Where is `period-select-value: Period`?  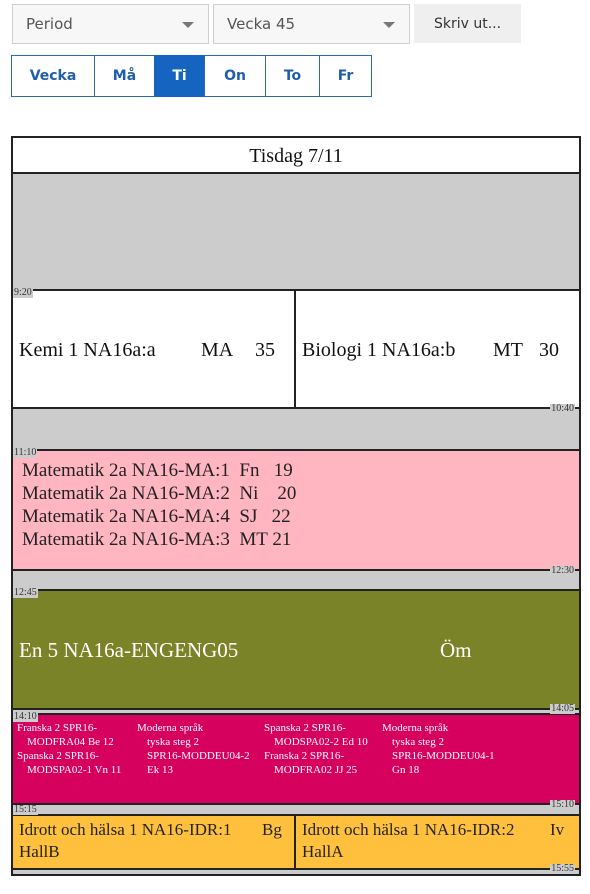
period-select-value: Period is located at coordinates (49, 24).